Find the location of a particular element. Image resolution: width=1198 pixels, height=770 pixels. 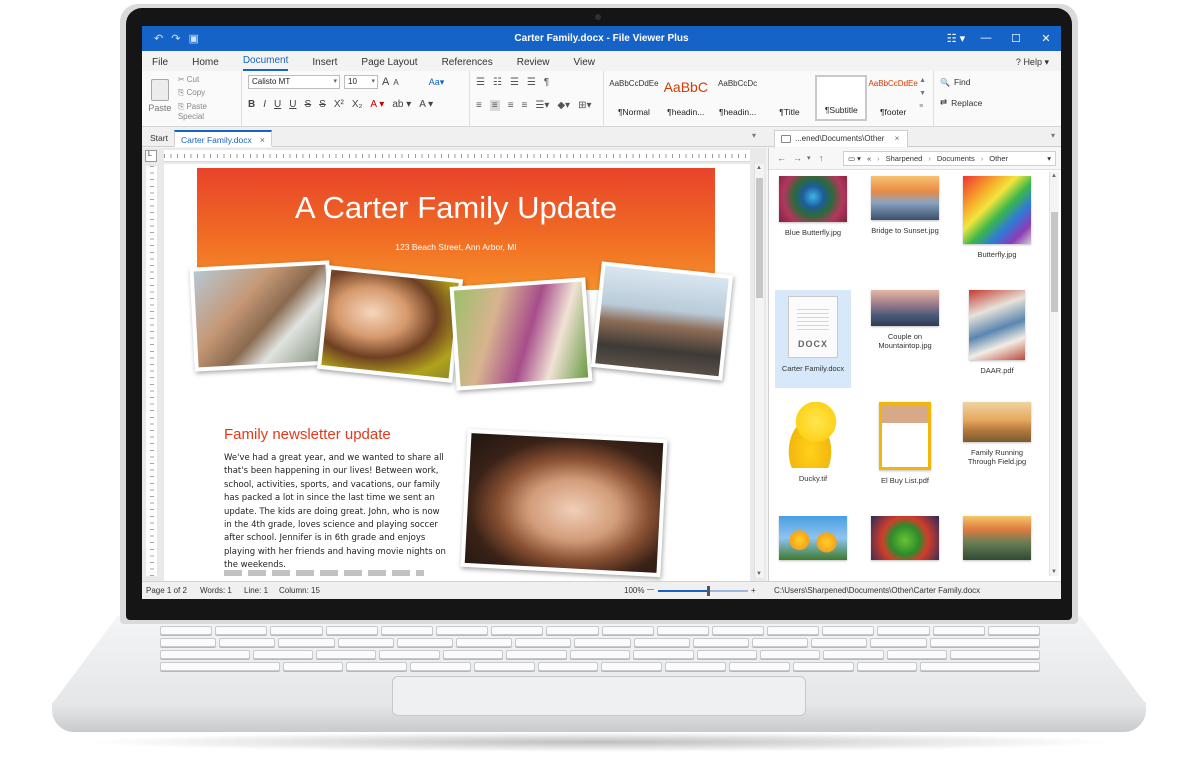

shading-button: A ▾ is located at coordinates (426, 104).